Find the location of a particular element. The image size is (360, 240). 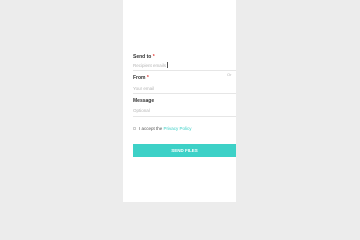

send-to-underline is located at coordinates (184, 70).